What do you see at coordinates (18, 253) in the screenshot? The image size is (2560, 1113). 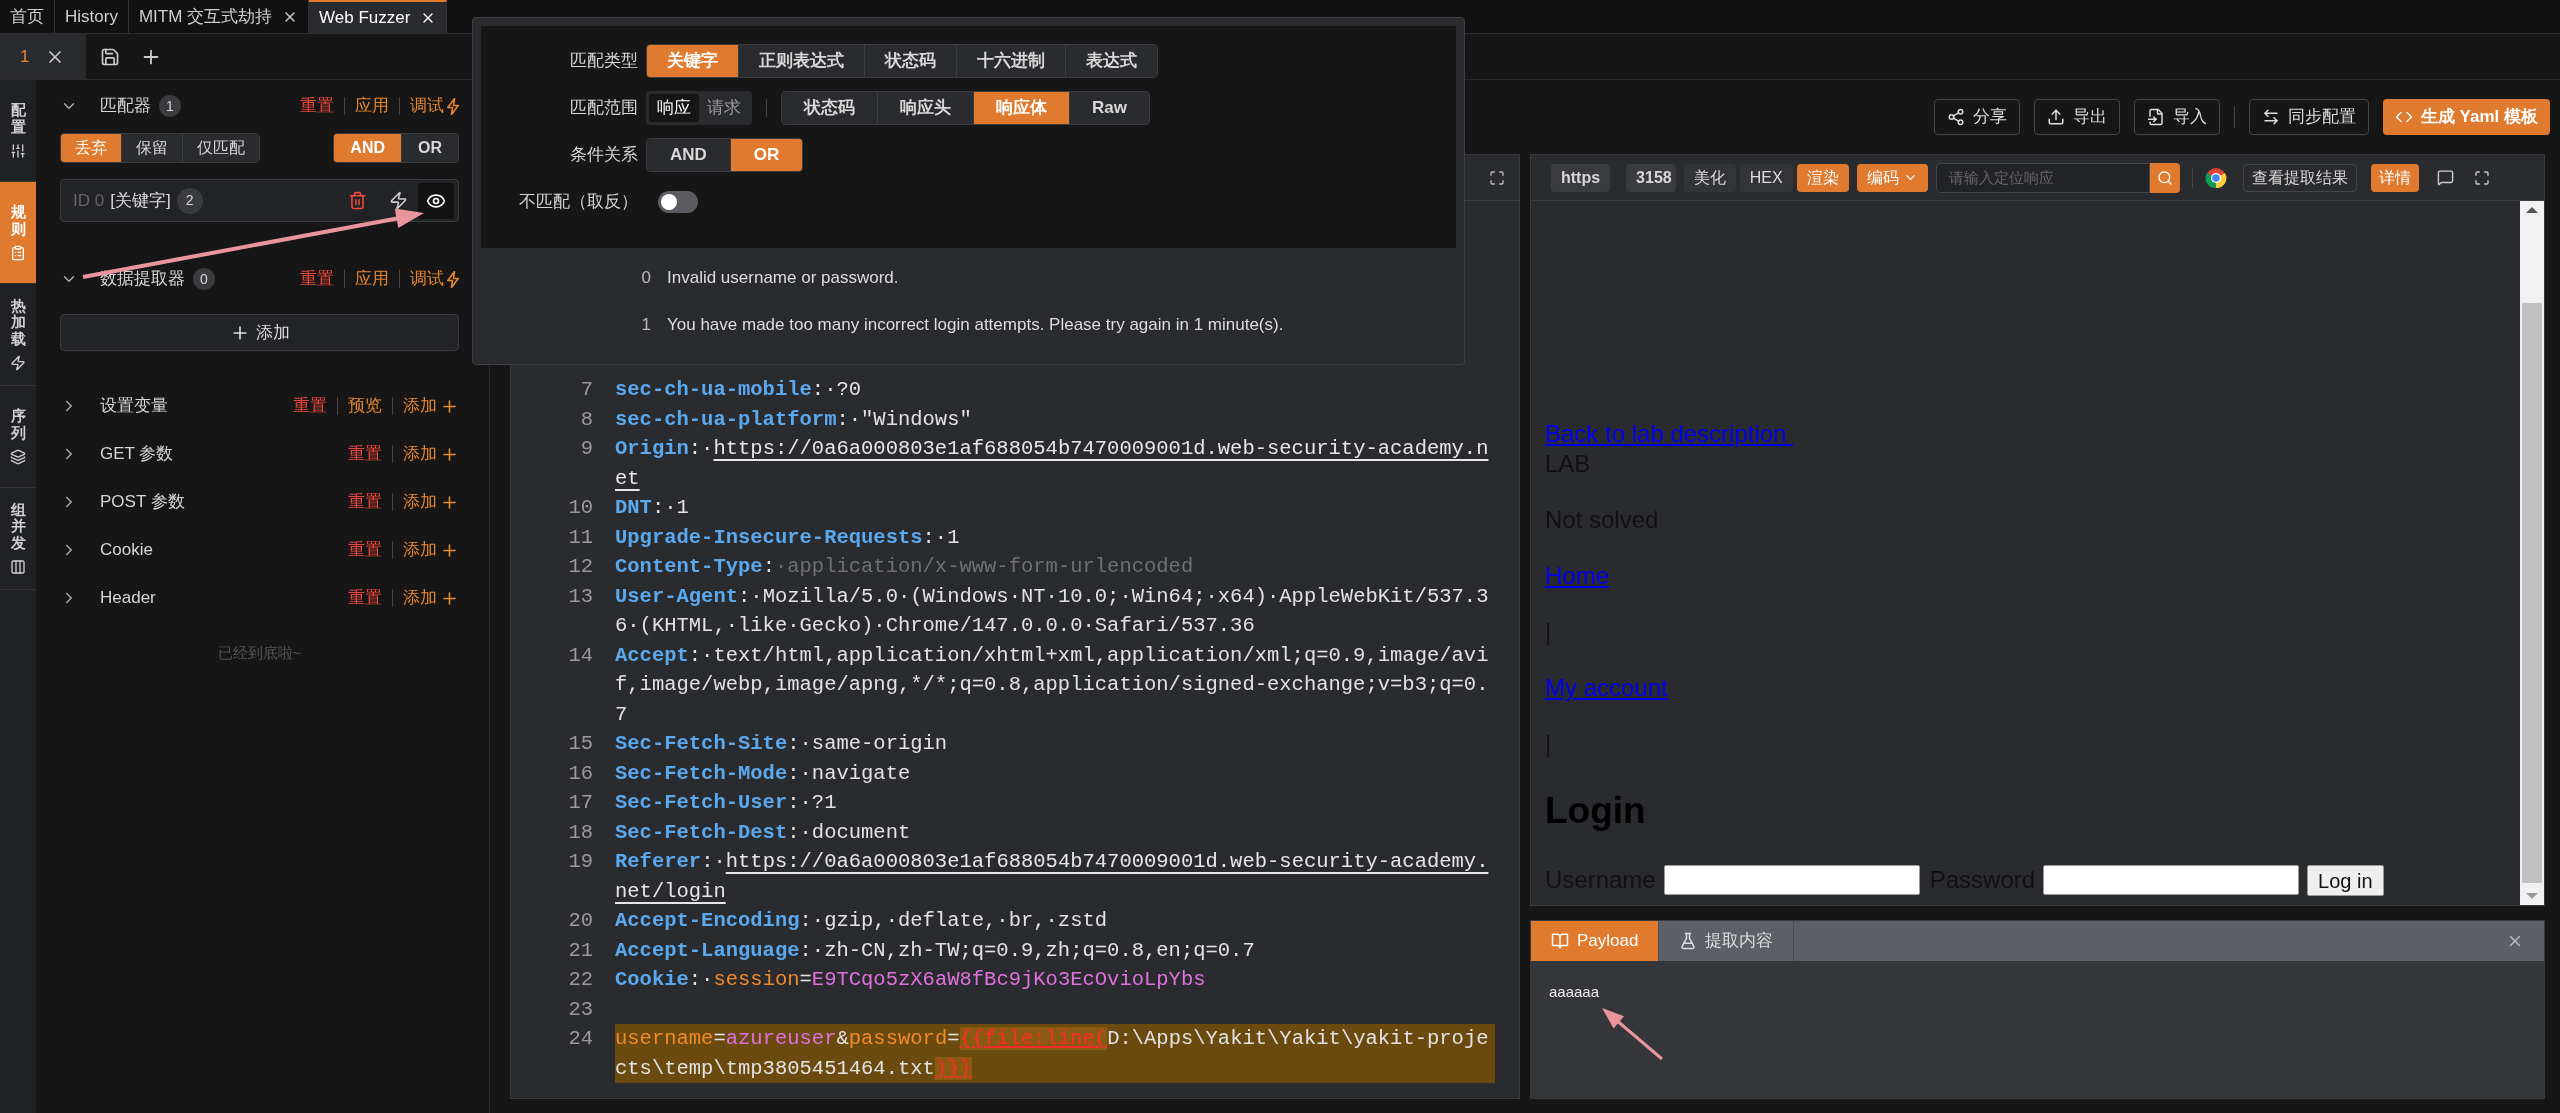 I see `clipboard-icon` at bounding box center [18, 253].